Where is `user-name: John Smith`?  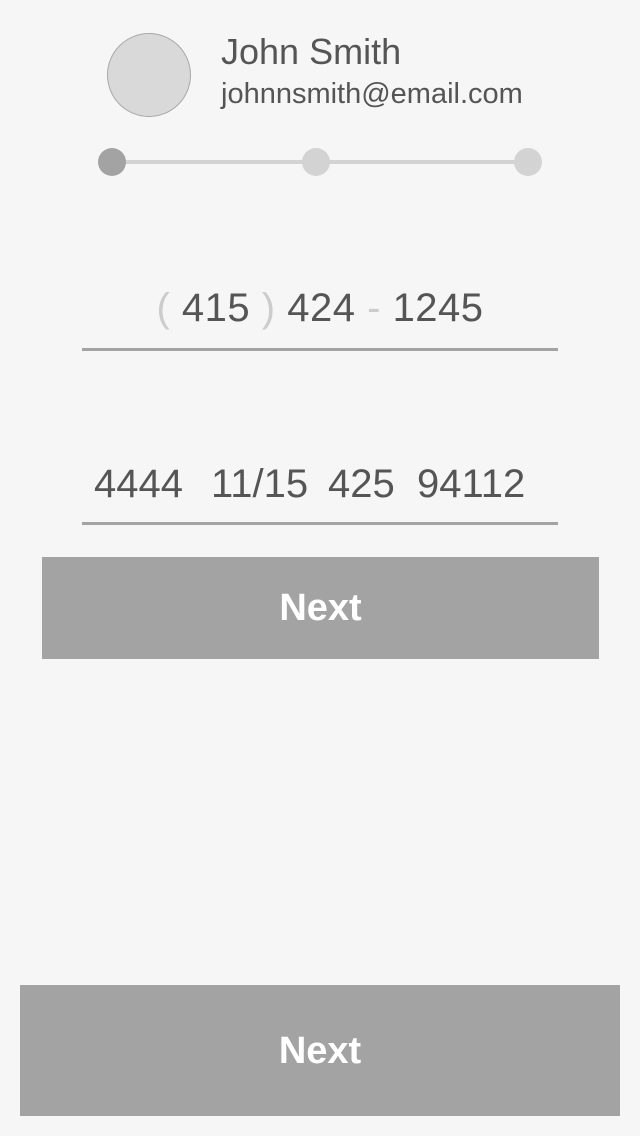
user-name: John Smith is located at coordinates (311, 51).